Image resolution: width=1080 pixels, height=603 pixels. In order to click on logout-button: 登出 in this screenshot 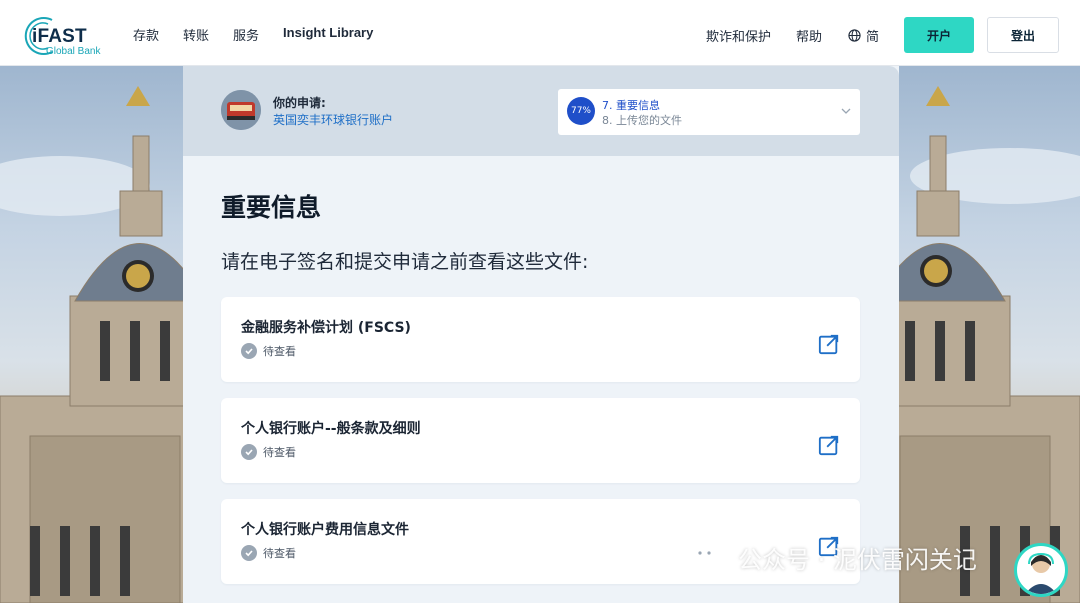, I will do `click(1023, 35)`.